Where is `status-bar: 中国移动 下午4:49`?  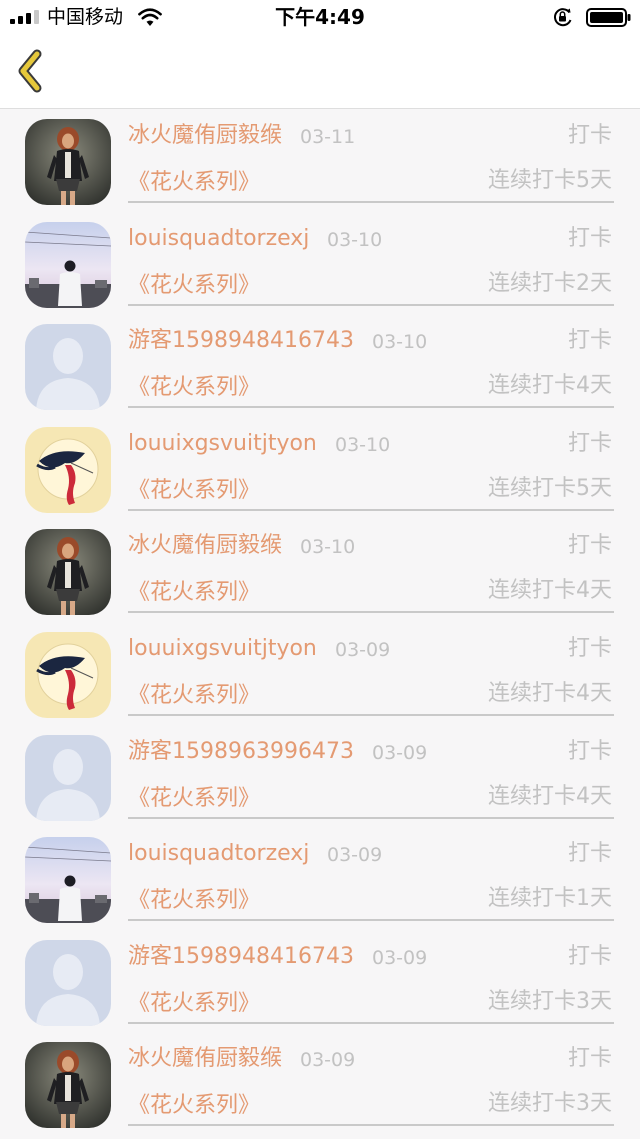 status-bar: 中国移动 下午4:49 is located at coordinates (320, 17).